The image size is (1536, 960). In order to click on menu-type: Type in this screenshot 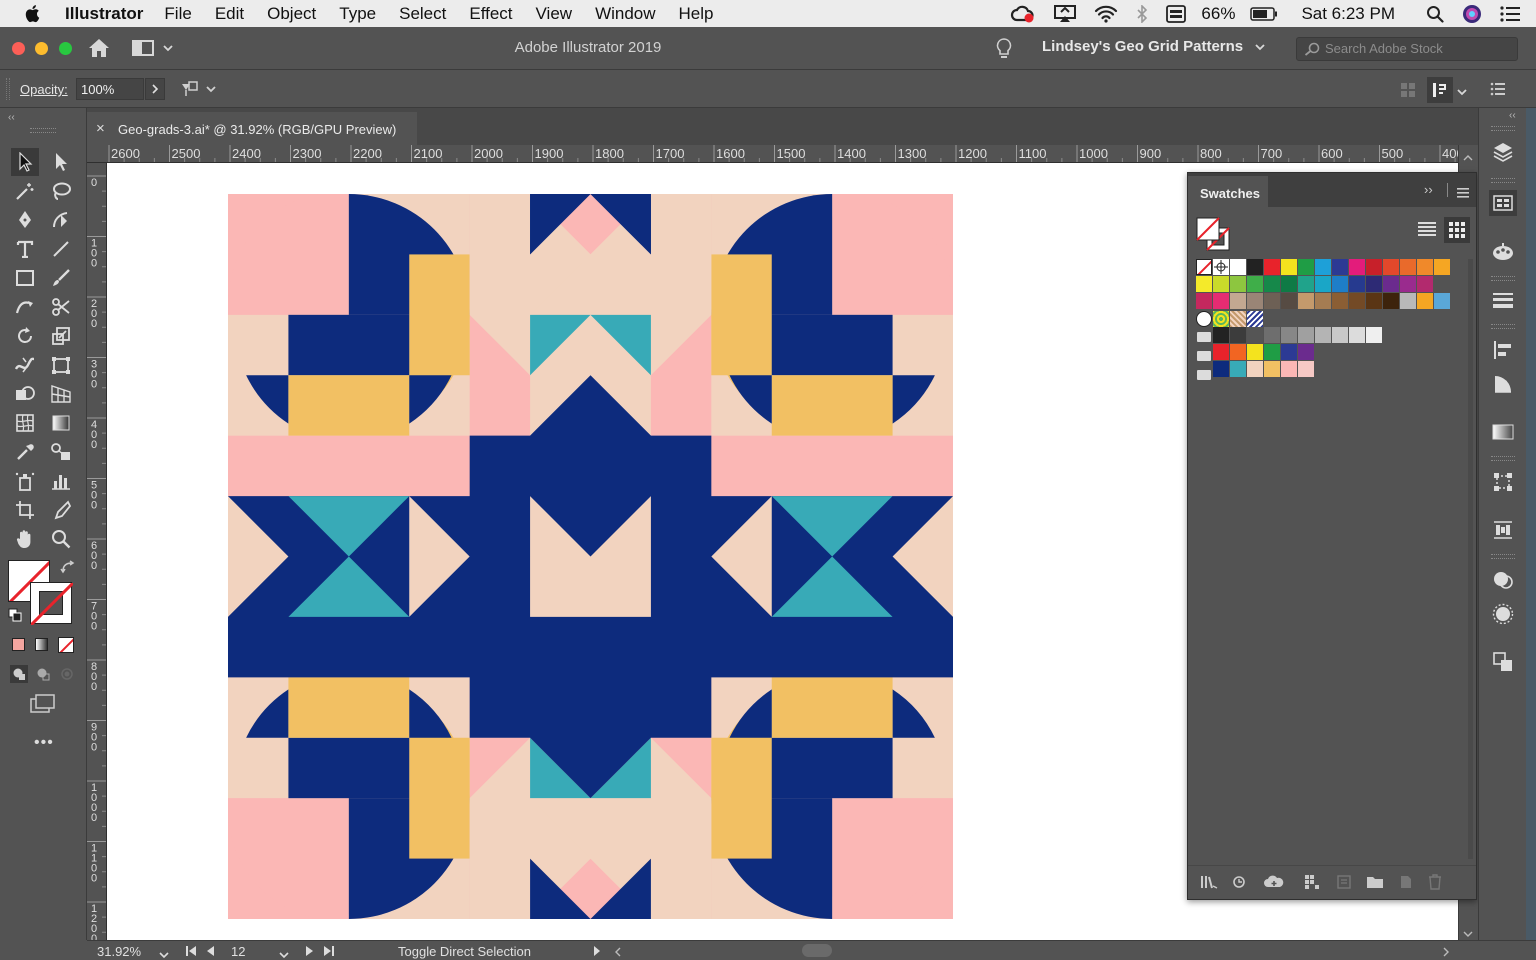, I will do `click(357, 14)`.